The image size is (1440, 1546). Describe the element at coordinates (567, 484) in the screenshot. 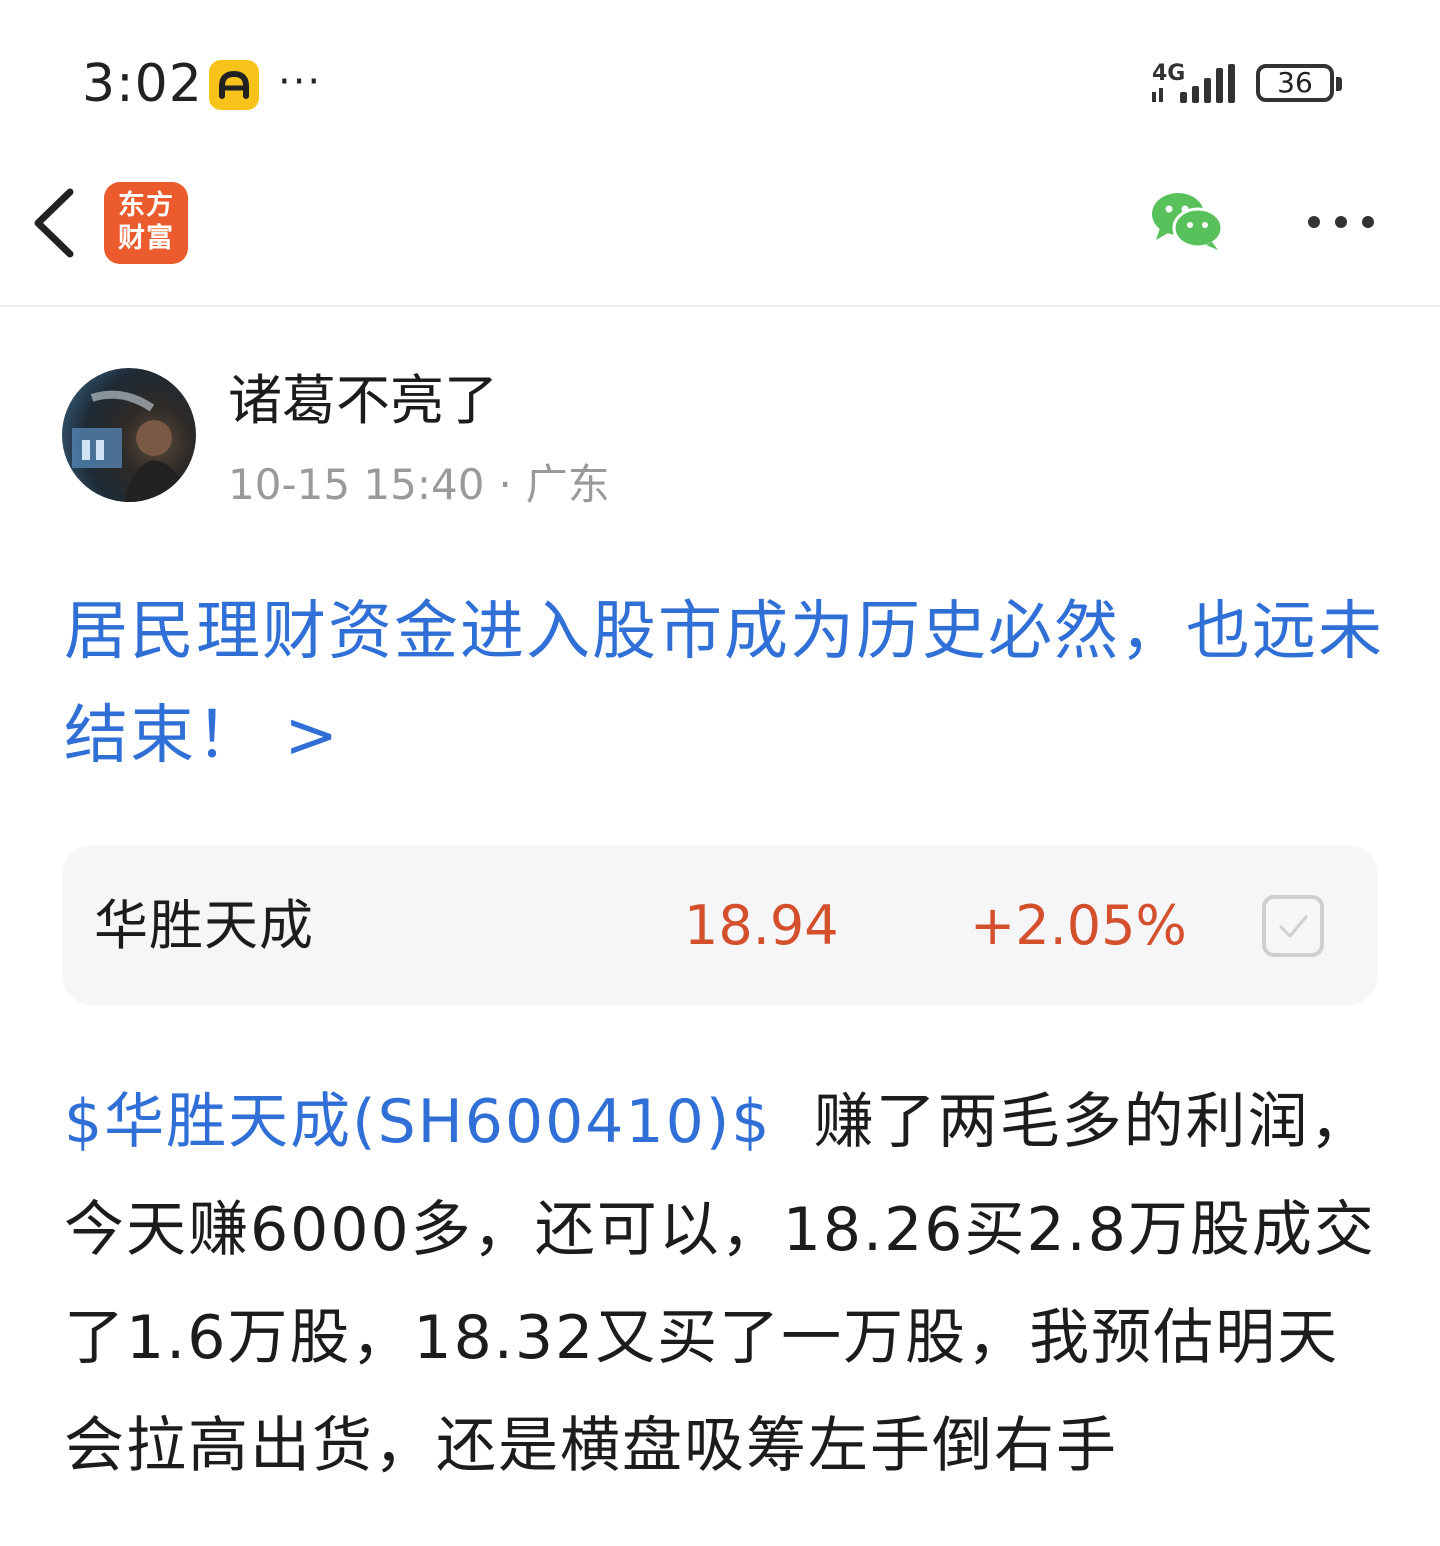

I see `post-location: 广东` at that location.